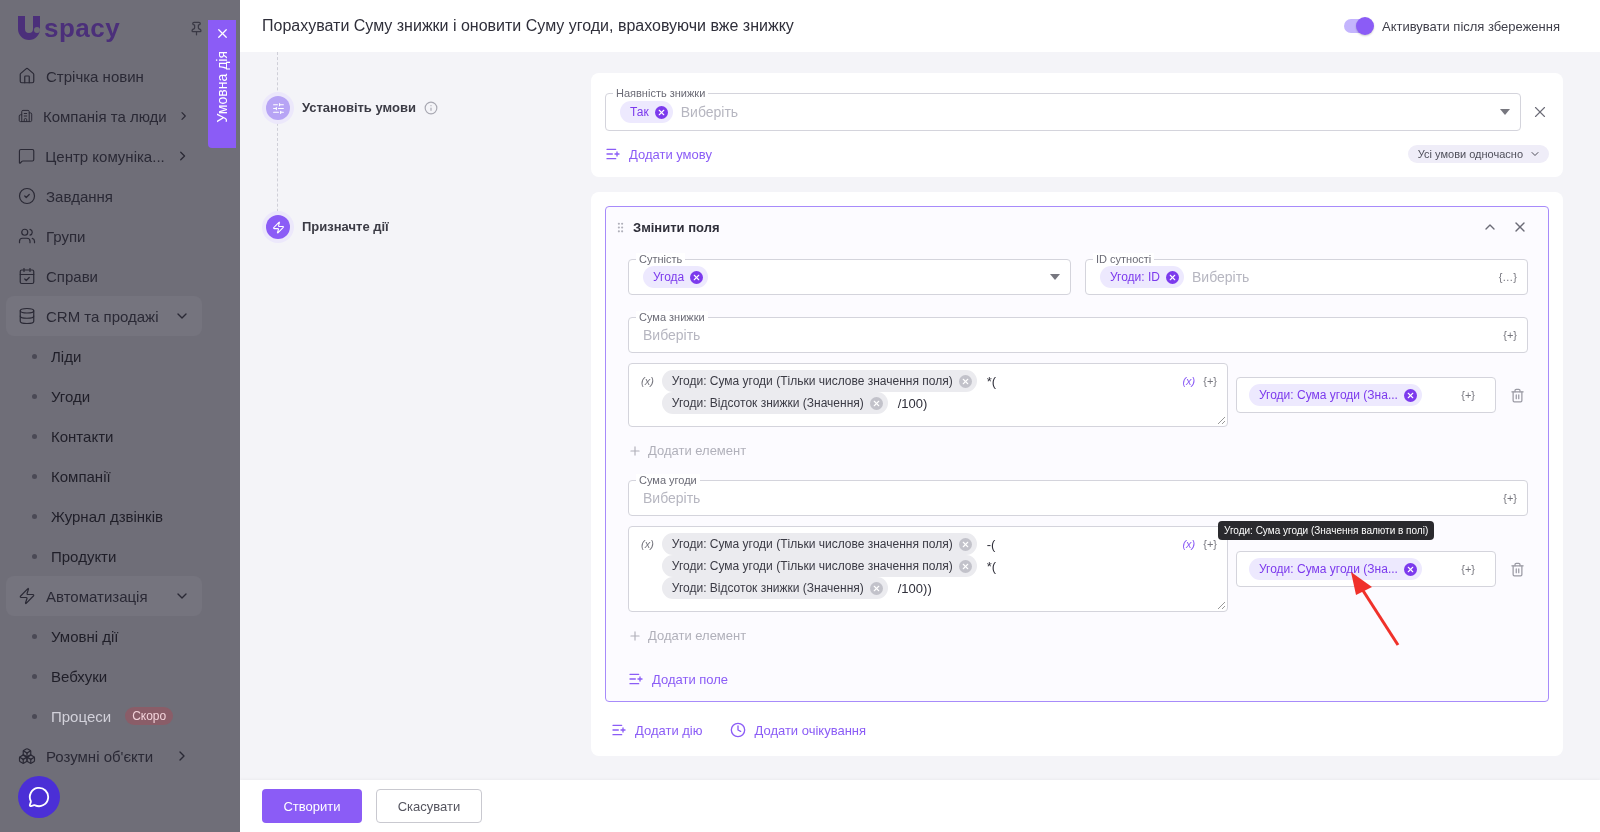  I want to click on nav-subitem: Журнал дзвінків, so click(104, 516).